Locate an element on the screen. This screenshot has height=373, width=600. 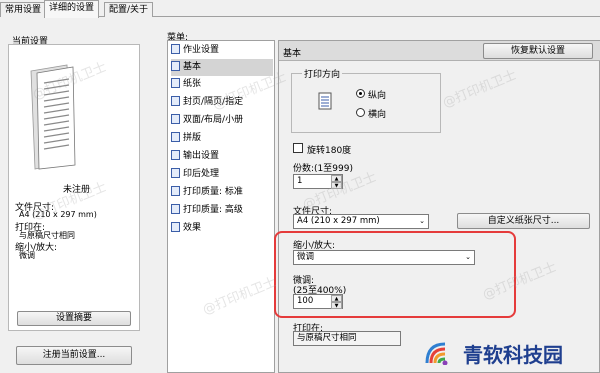
print-on-dropdown: 与原稿尺寸相同 is located at coordinates (347, 338).